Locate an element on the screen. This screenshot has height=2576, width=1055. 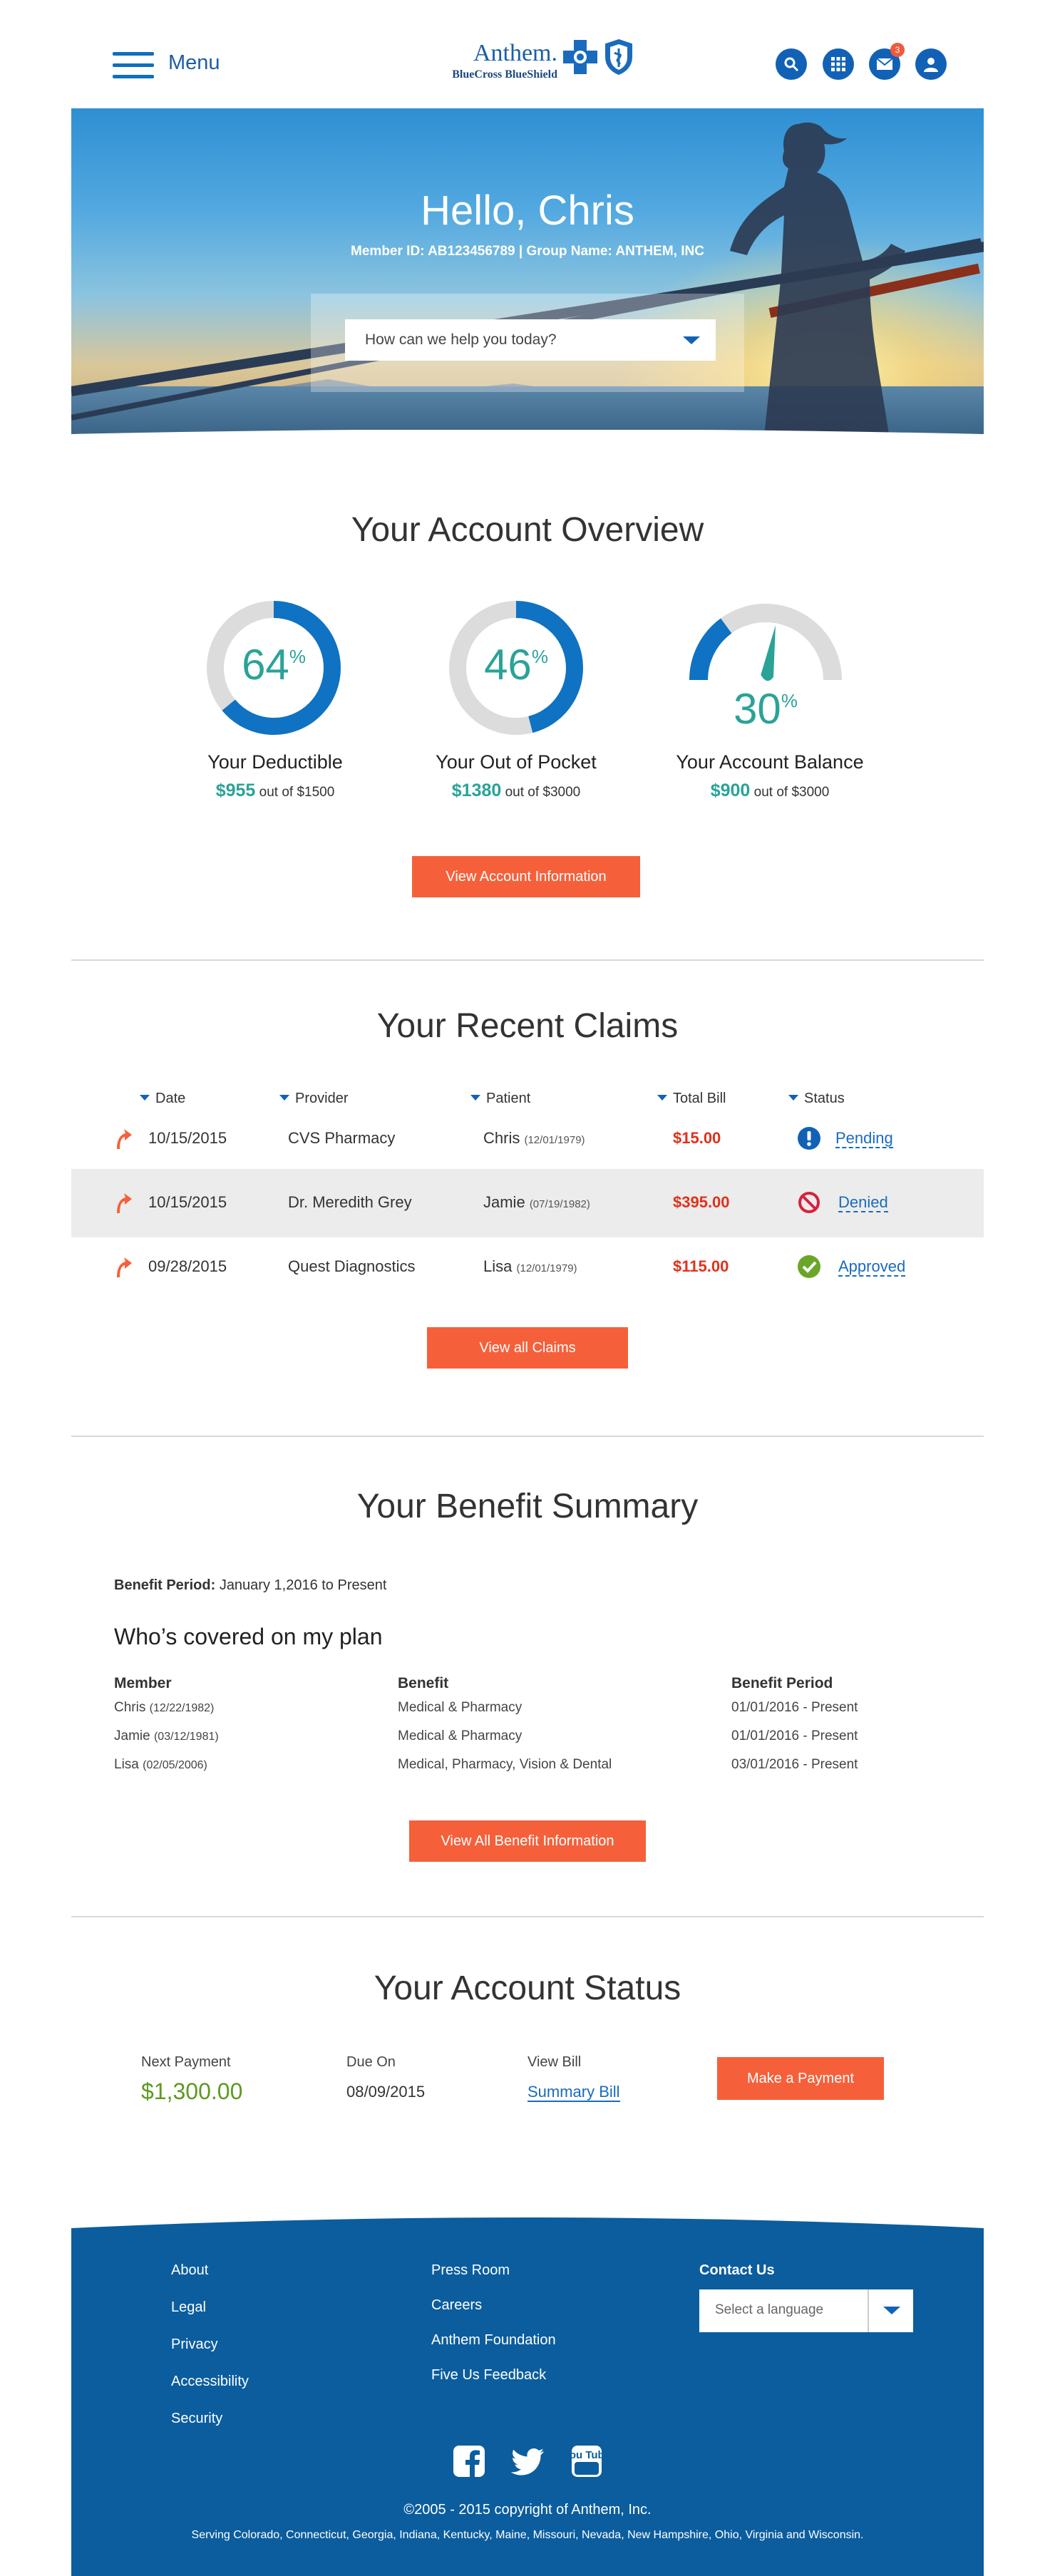
view-bill-label: View Bill is located at coordinates (555, 2062).